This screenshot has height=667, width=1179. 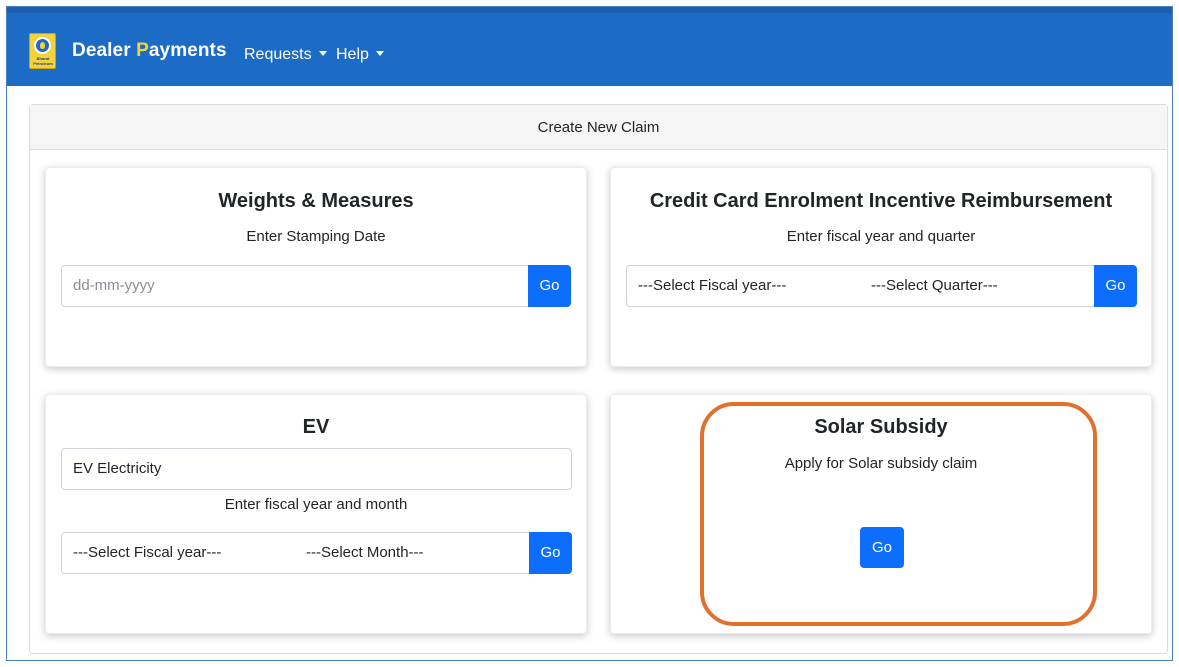 What do you see at coordinates (316, 201) in the screenshot?
I see `card-title: Weights & Measures` at bounding box center [316, 201].